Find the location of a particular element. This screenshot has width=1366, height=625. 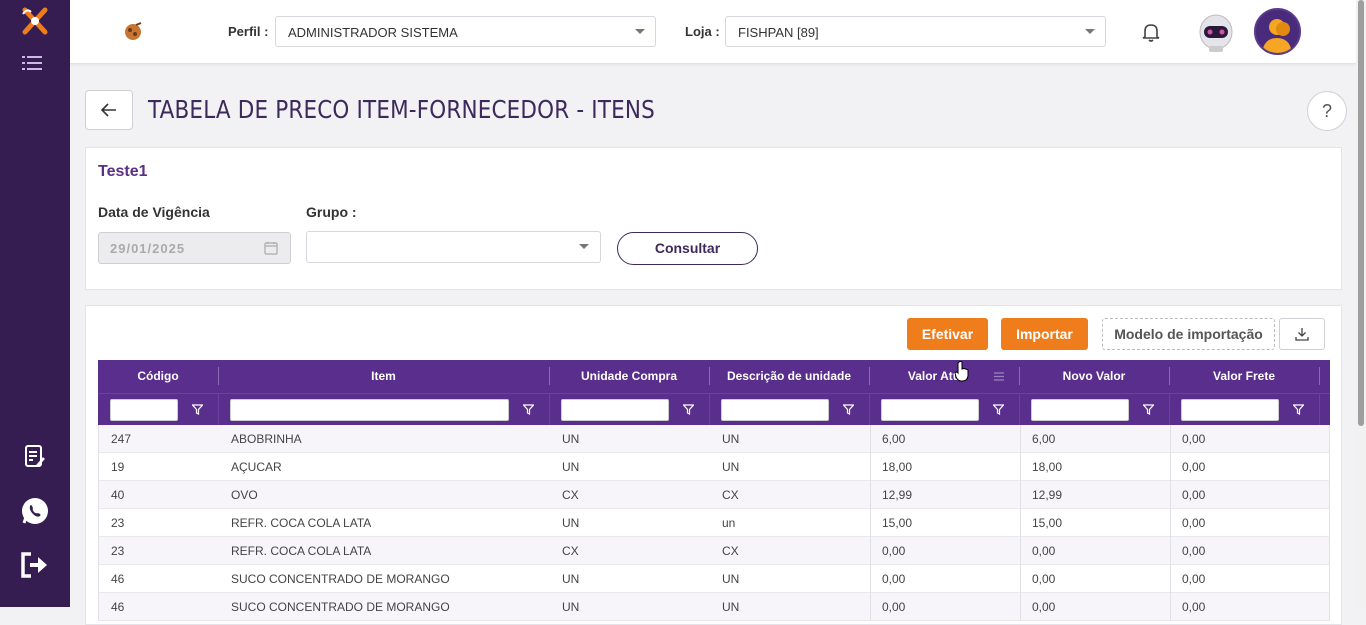

cell-novo-valor: 15,00 is located at coordinates (1047, 523).